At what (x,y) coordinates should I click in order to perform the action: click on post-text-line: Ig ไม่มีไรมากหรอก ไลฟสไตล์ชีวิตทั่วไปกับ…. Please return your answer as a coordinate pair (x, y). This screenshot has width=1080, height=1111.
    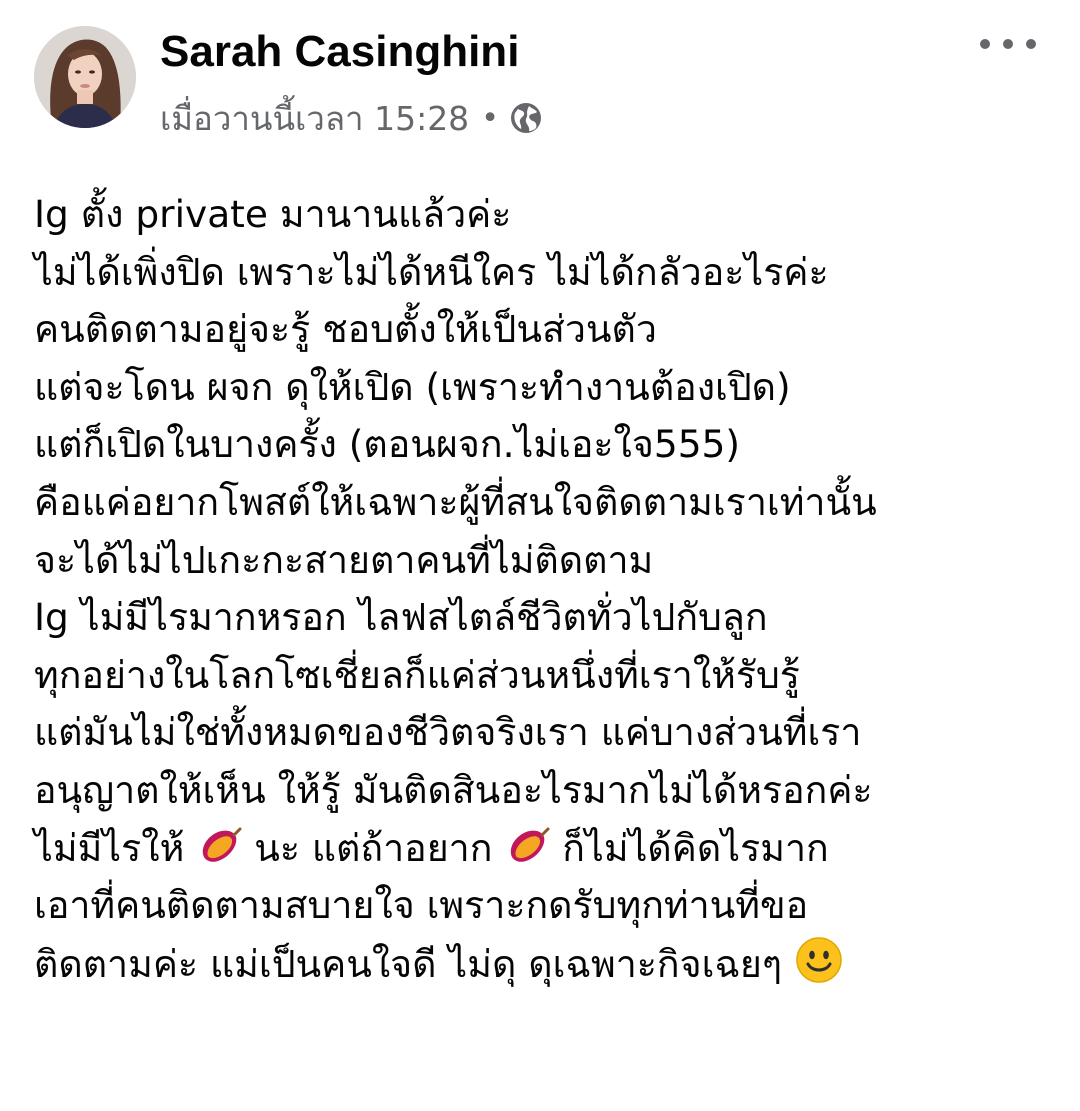
    Looking at the image, I should click on (401, 617).